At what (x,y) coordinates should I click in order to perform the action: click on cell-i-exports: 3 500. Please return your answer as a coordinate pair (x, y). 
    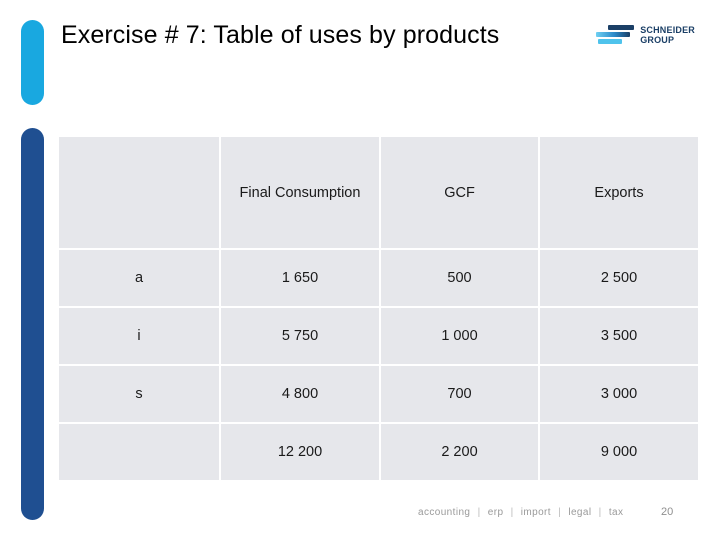
    Looking at the image, I should click on (619, 336).